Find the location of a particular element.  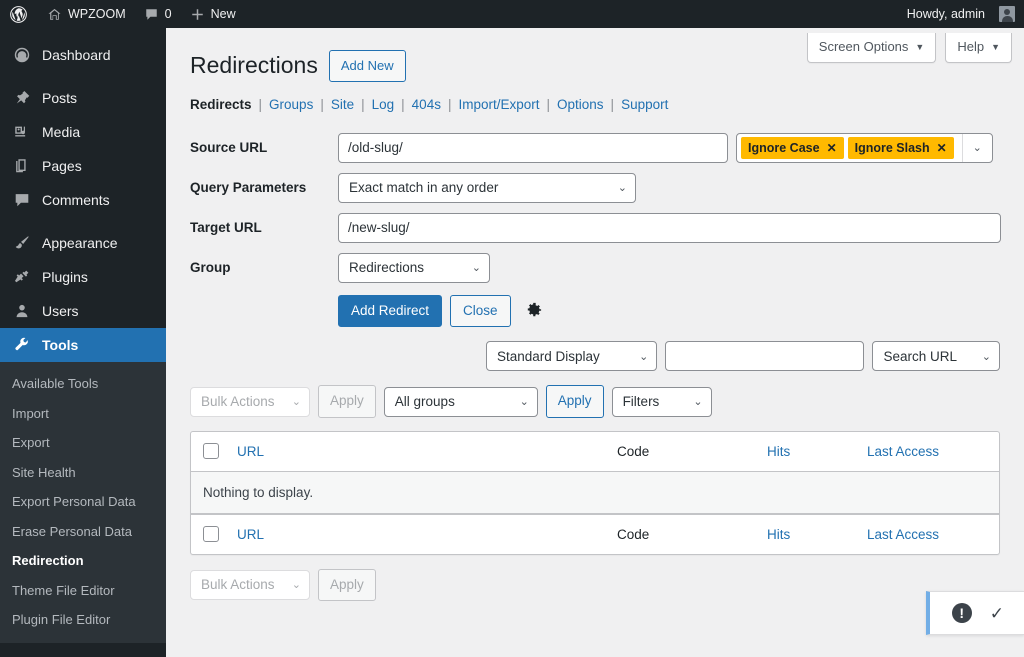

column-footer-last-access: Last Access is located at coordinates (927, 534).